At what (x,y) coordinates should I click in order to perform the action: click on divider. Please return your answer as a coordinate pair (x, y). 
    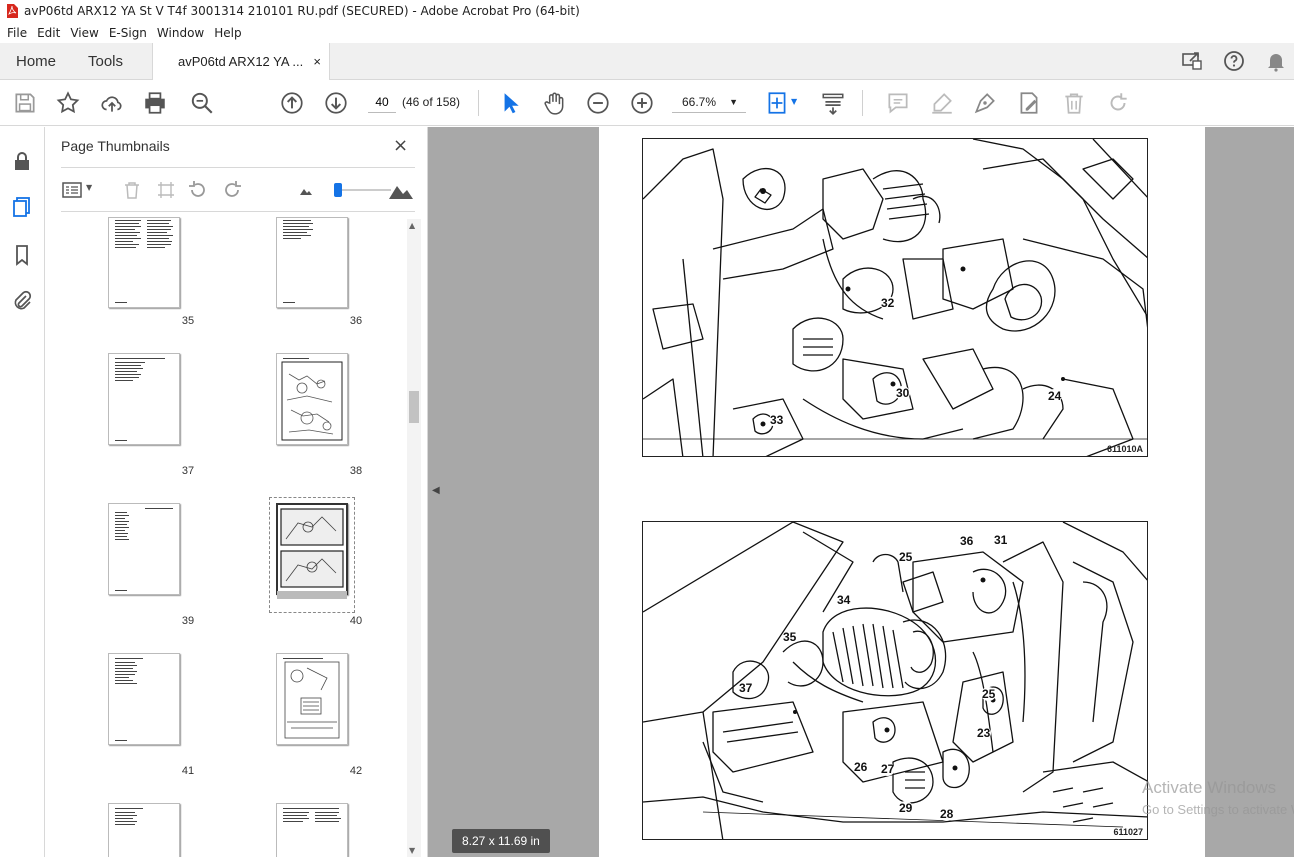
    Looking at the image, I should click on (238, 167).